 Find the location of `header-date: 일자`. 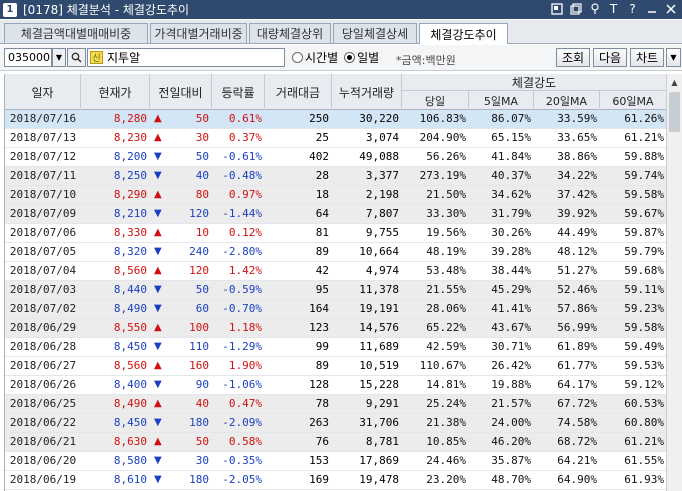

header-date: 일자 is located at coordinates (43, 92).